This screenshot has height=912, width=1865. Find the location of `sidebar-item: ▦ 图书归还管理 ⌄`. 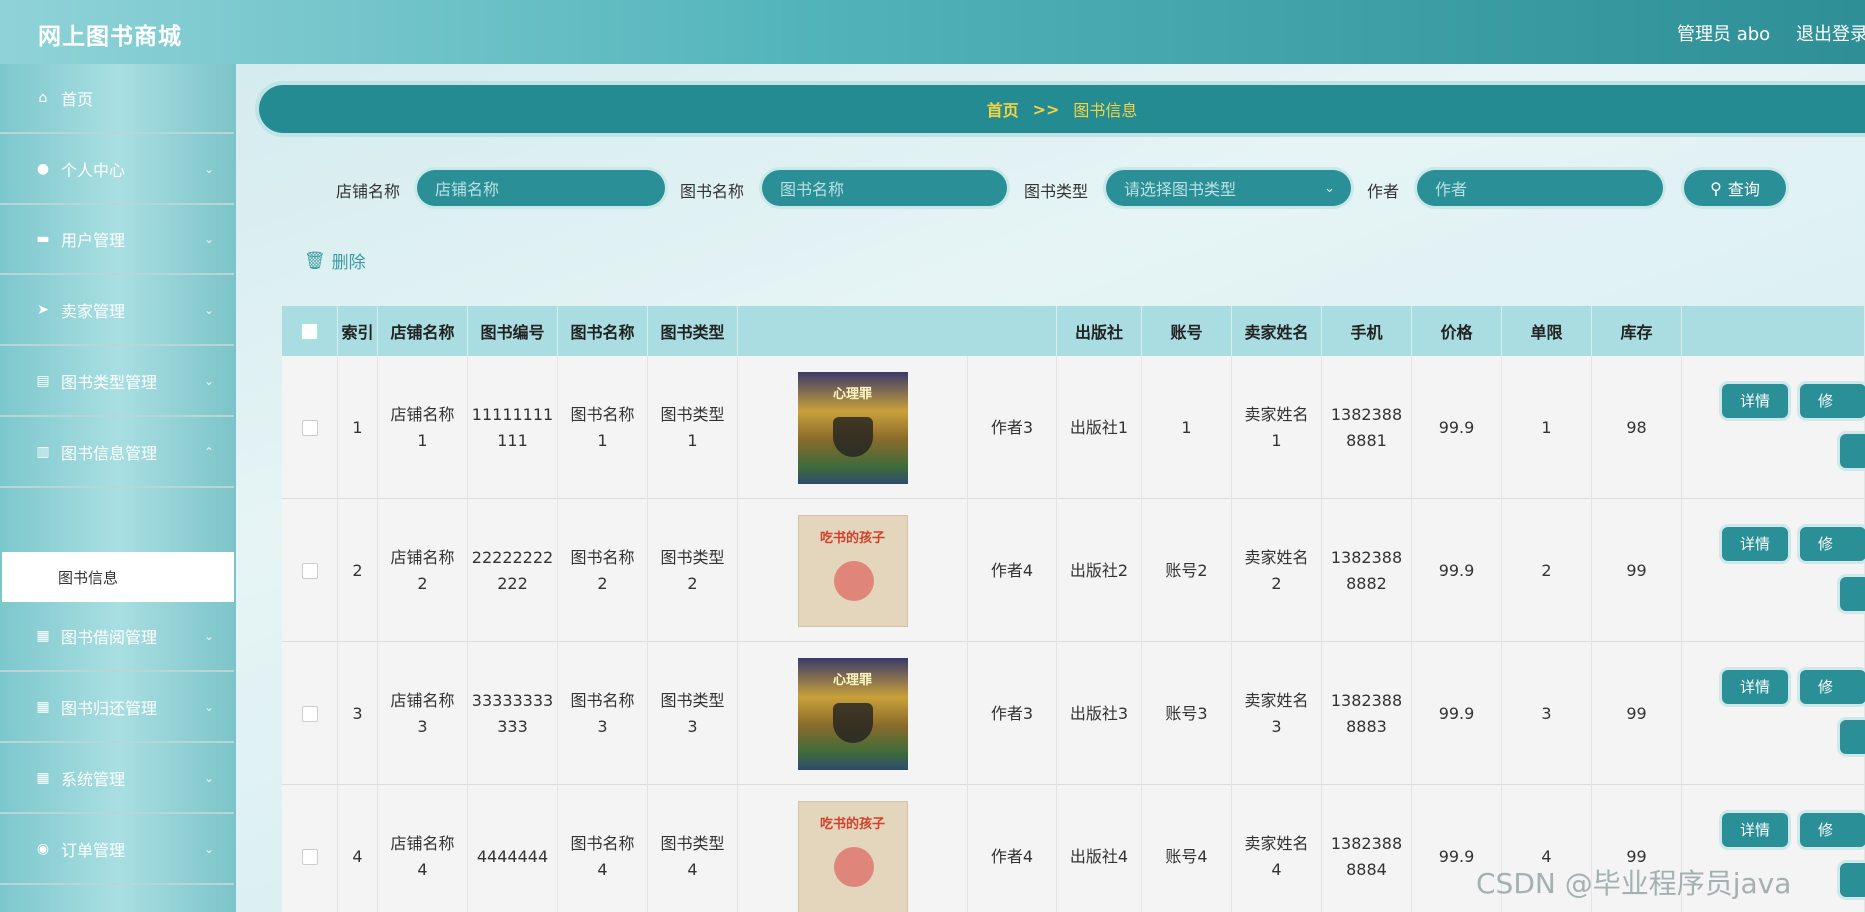

sidebar-item: ▦ 图书归还管理 ⌄ is located at coordinates (117, 708).